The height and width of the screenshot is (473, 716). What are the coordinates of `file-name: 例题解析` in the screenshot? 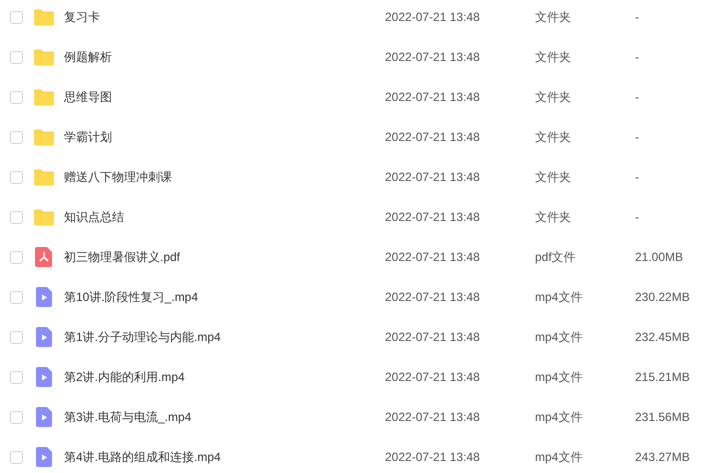 It's located at (224, 57).